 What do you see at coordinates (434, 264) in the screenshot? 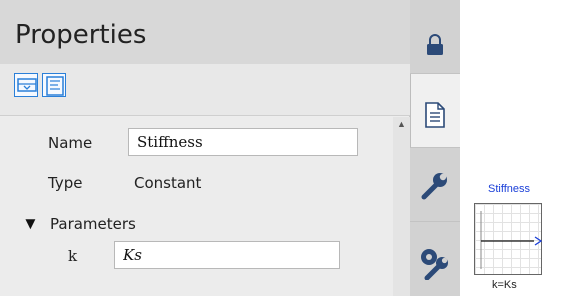
I see `gear-wrench-icon` at bounding box center [434, 264].